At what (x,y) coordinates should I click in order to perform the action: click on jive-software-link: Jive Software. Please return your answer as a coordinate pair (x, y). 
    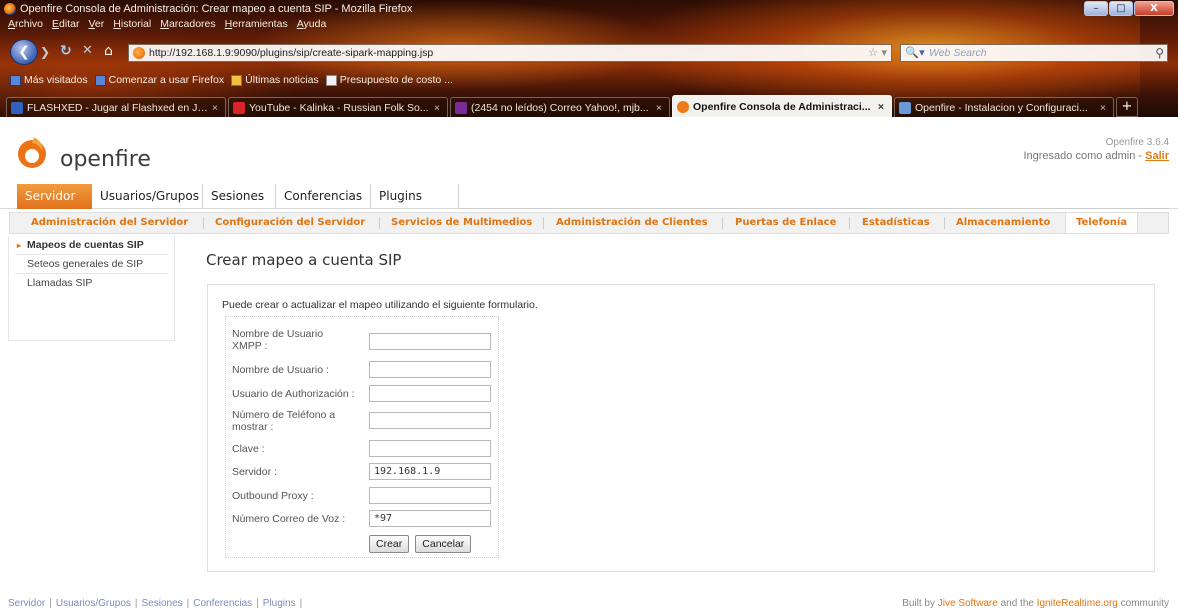
    Looking at the image, I should click on (968, 603).